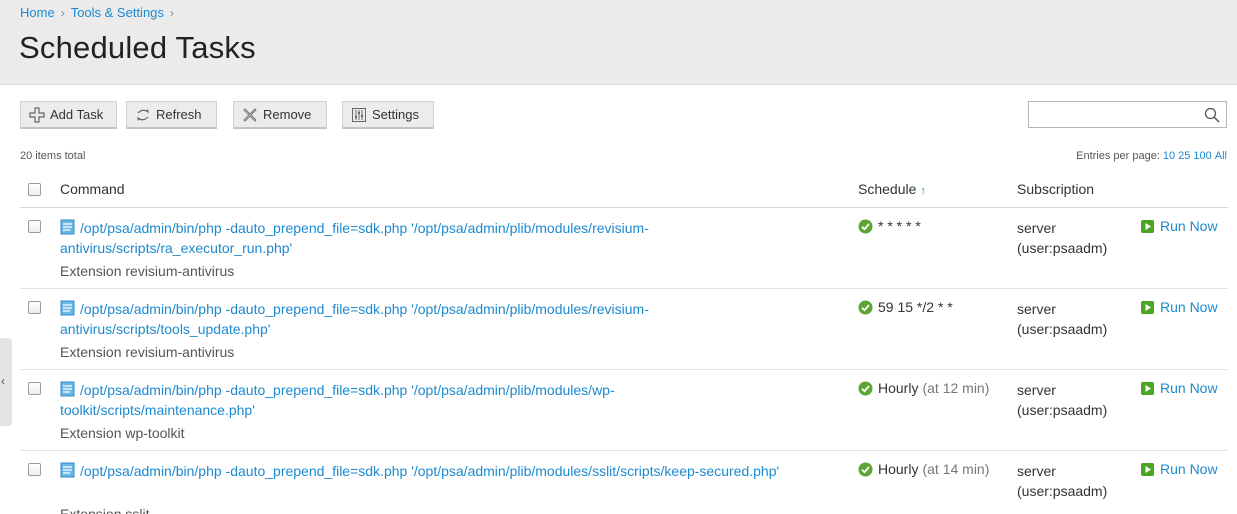  Describe the element at coordinates (37, 114) in the screenshot. I see `add-icon` at that location.